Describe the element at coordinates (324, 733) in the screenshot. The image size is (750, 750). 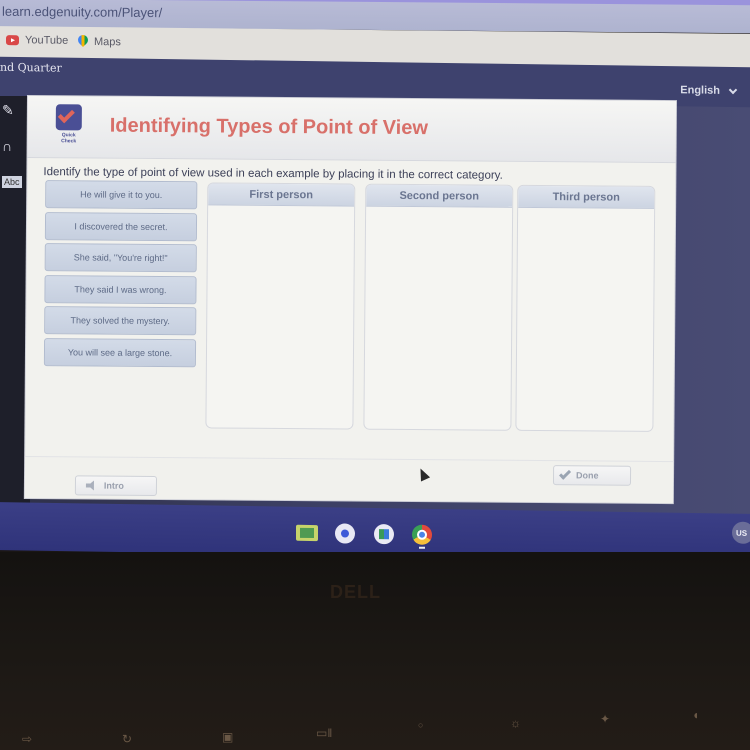
I see `overview-key-icon: ▭‖` at that location.